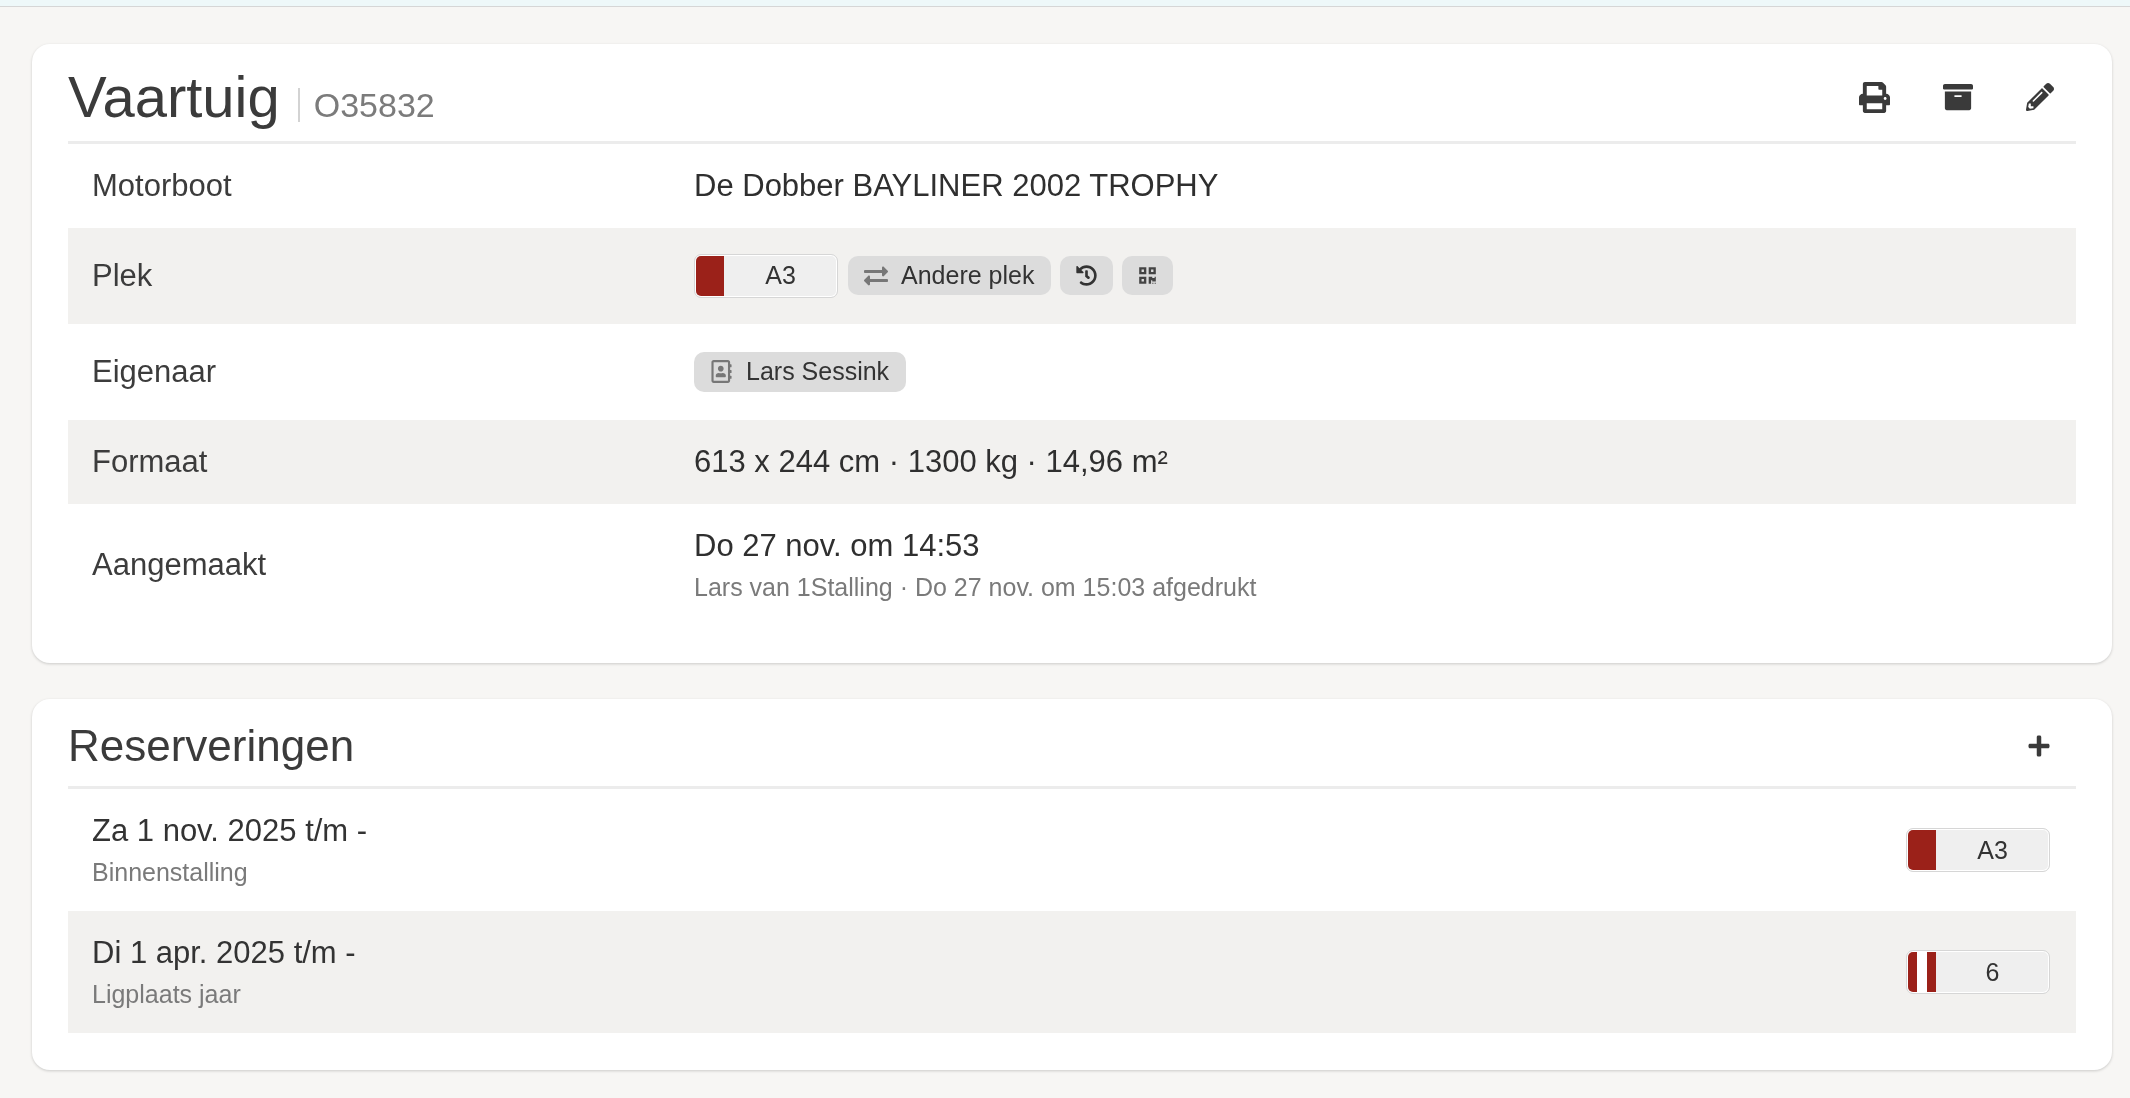 The image size is (2130, 1098). I want to click on panel-title: Vaartuig, so click(174, 97).